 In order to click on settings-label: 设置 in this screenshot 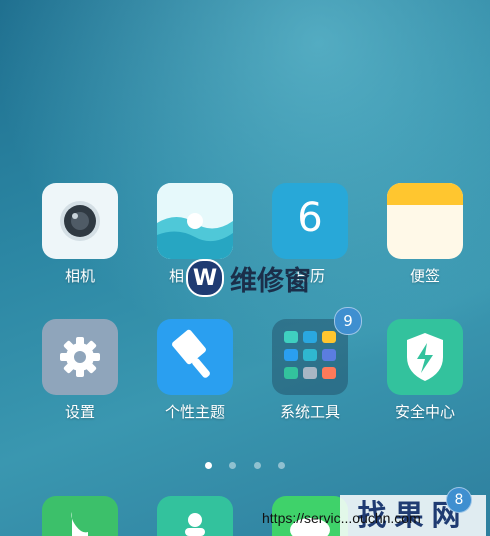, I will do `click(79, 412)`.